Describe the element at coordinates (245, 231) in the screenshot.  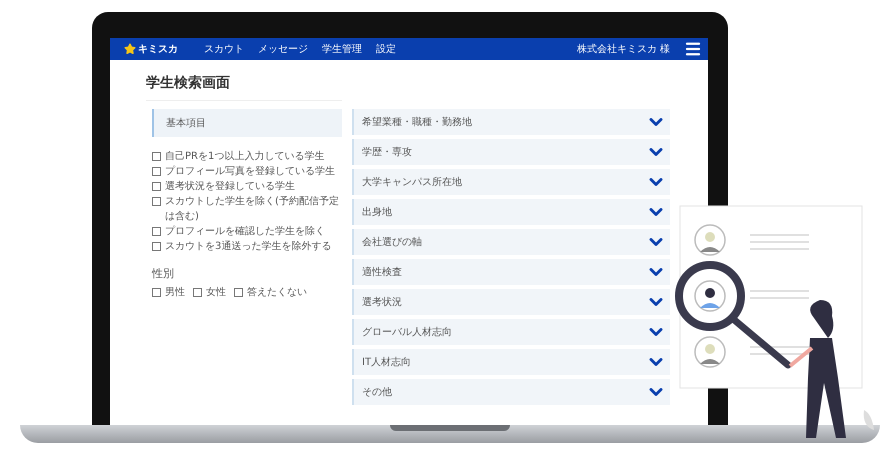
I see `checkbox-label: プロフィールを確認した学生を除く` at that location.